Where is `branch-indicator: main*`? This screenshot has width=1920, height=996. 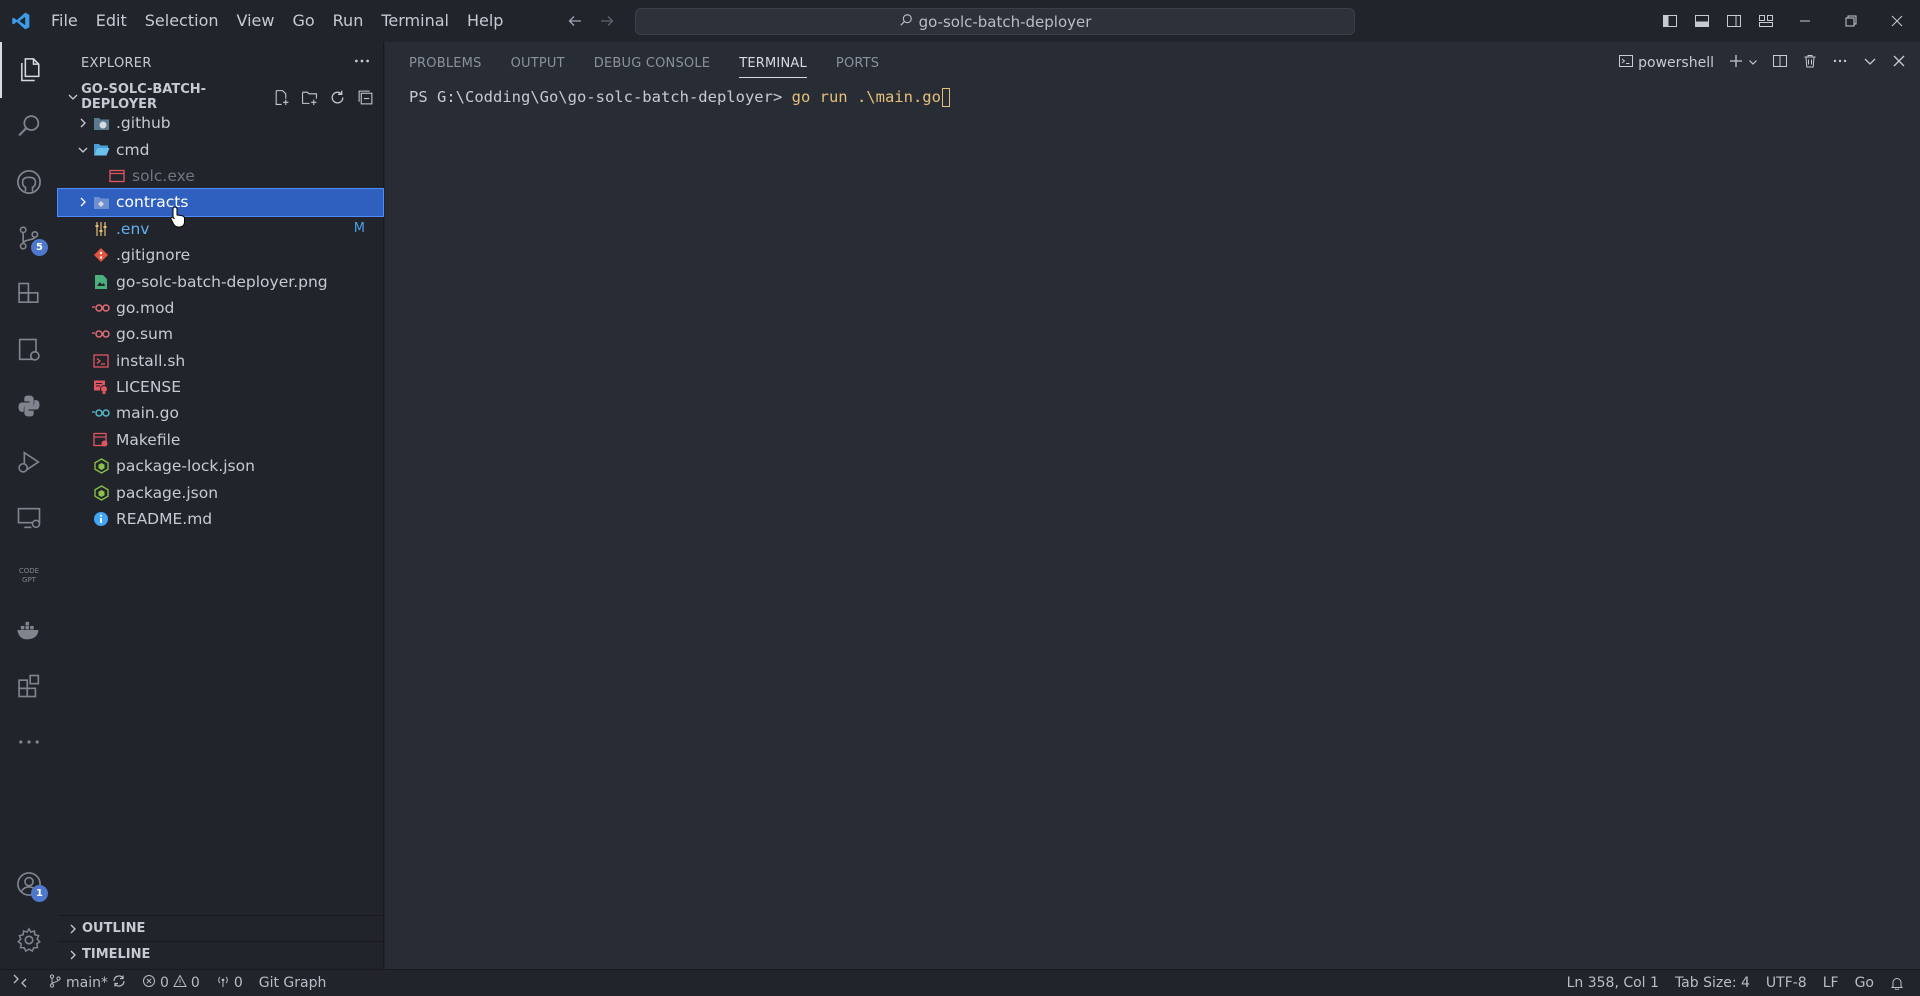 branch-indicator: main* is located at coordinates (87, 983).